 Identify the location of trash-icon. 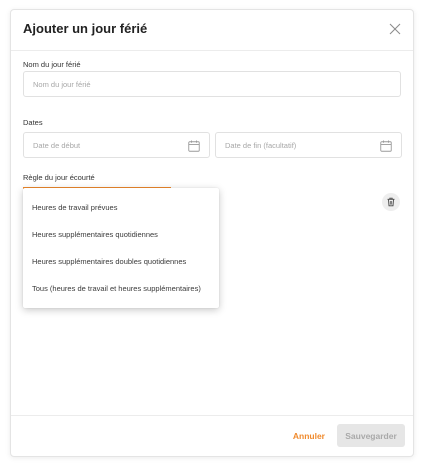
(391, 202).